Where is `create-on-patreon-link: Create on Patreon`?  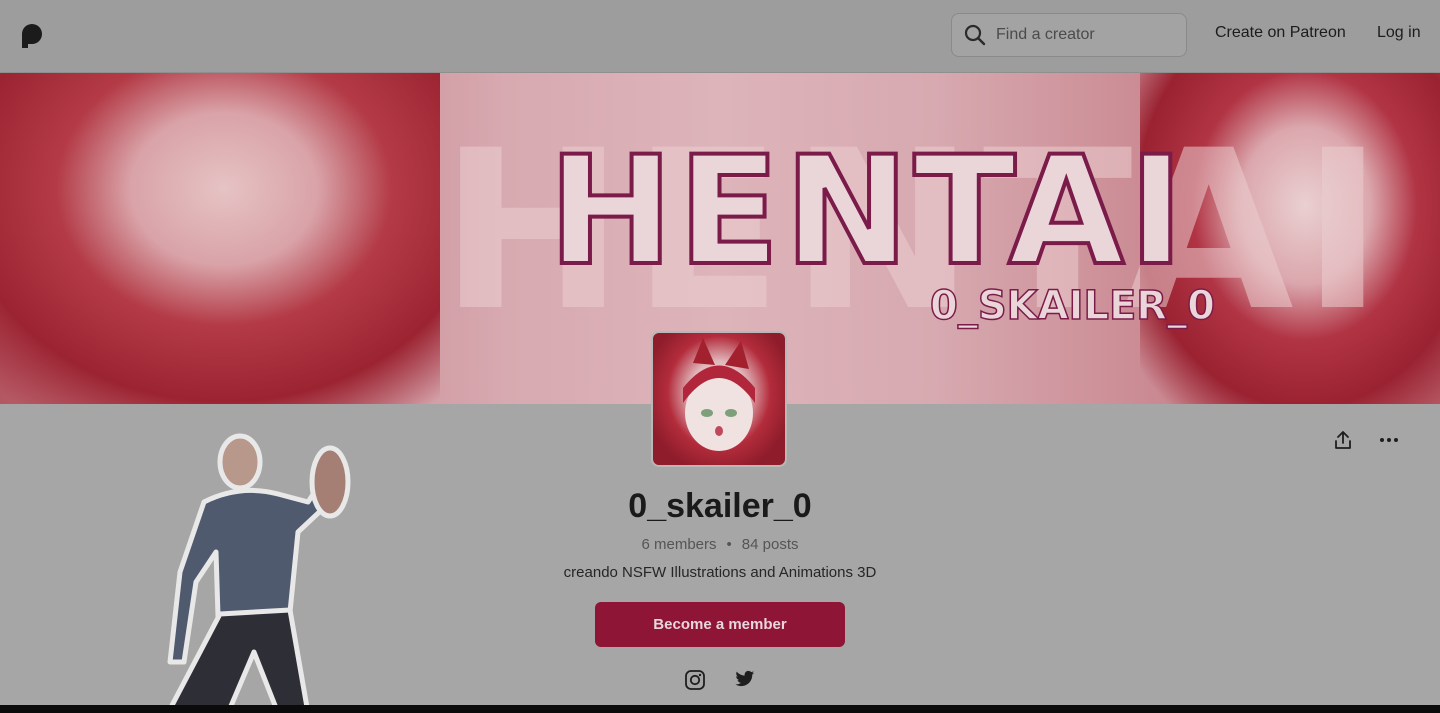
create-on-patreon-link: Create on Patreon is located at coordinates (1280, 33).